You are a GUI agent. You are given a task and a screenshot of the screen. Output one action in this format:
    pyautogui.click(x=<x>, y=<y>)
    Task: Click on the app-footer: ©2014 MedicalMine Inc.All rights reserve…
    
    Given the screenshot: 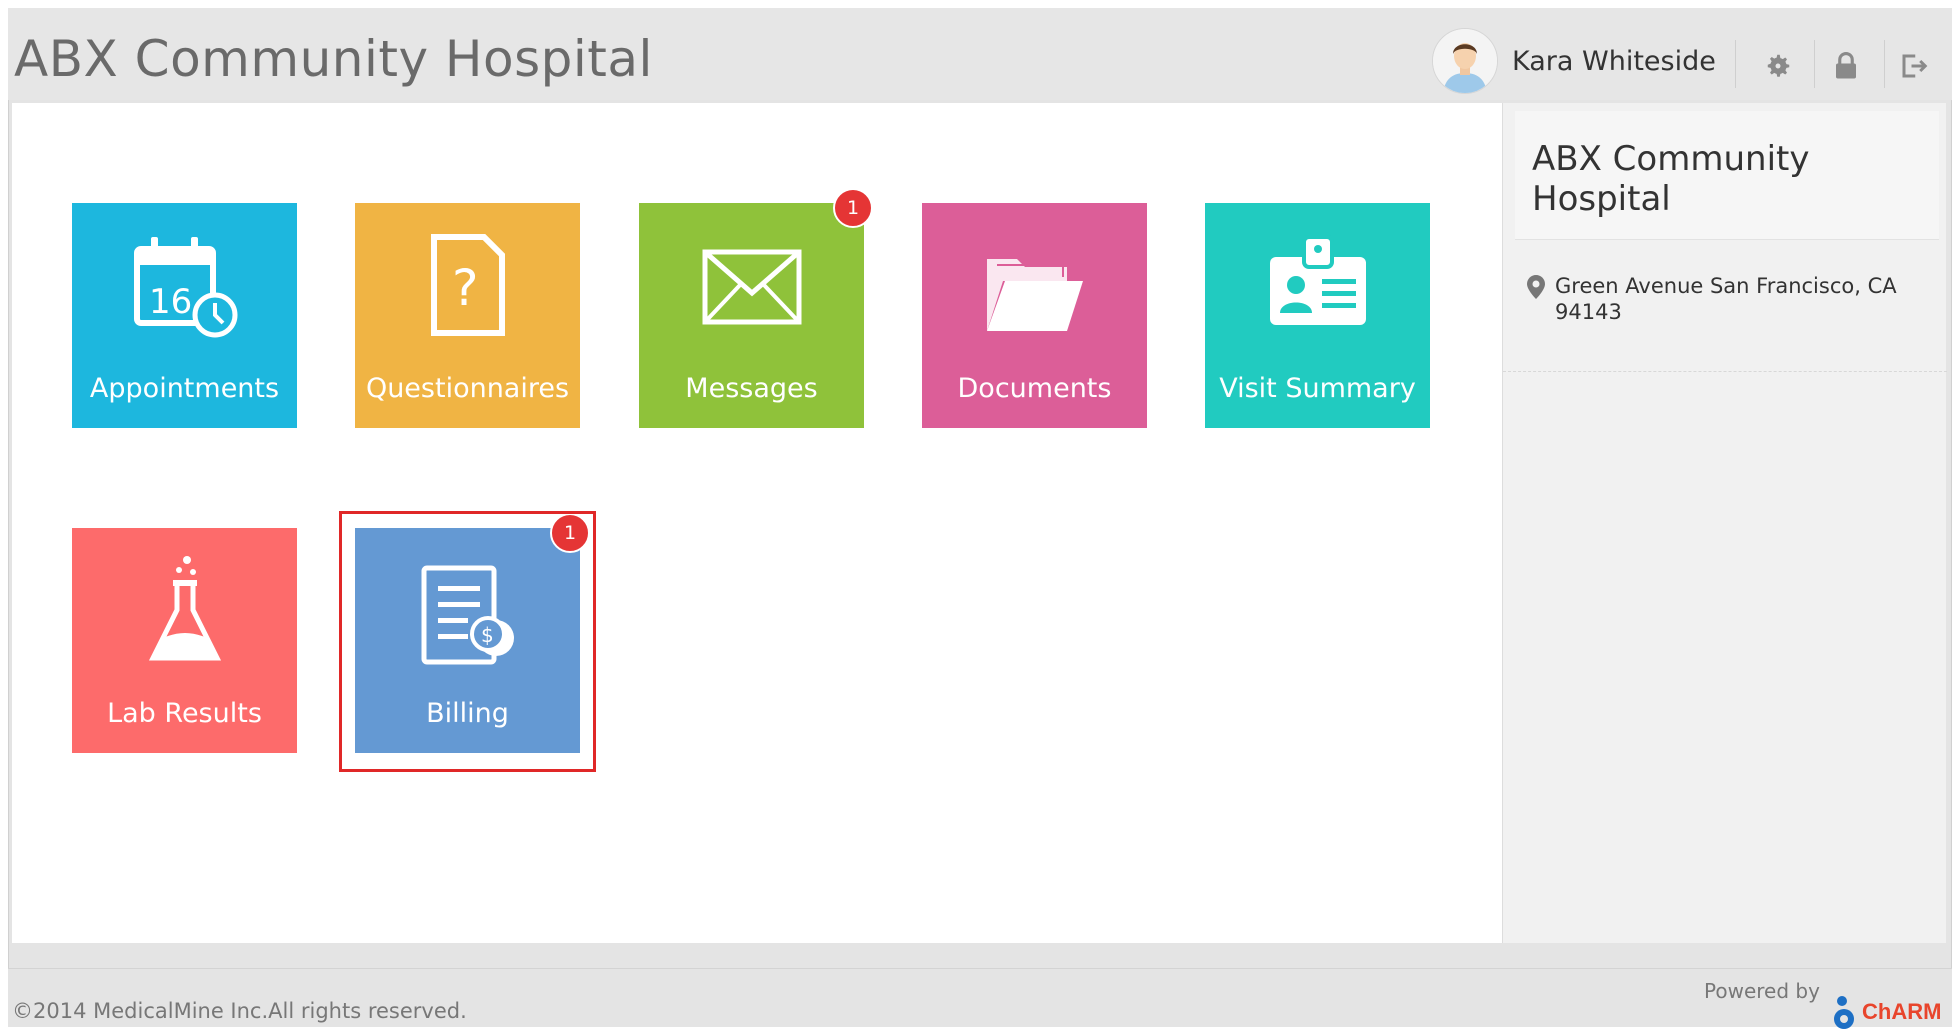 What is the action you would take?
    pyautogui.click(x=980, y=998)
    